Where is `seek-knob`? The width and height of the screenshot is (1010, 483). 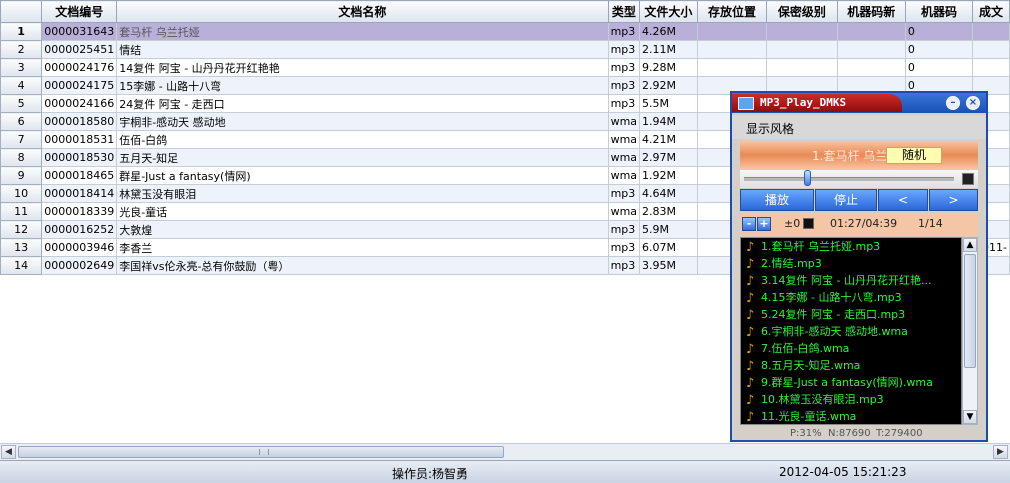 seek-knob is located at coordinates (807, 178).